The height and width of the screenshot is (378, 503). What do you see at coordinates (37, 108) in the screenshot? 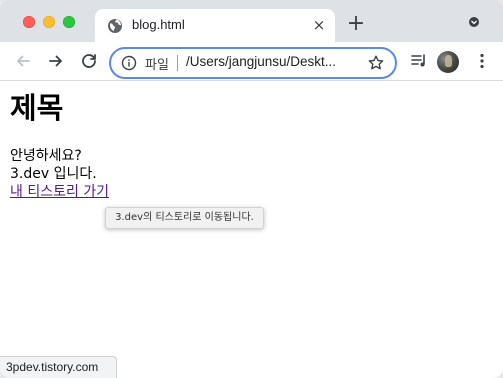
I see `page-title: 제목` at bounding box center [37, 108].